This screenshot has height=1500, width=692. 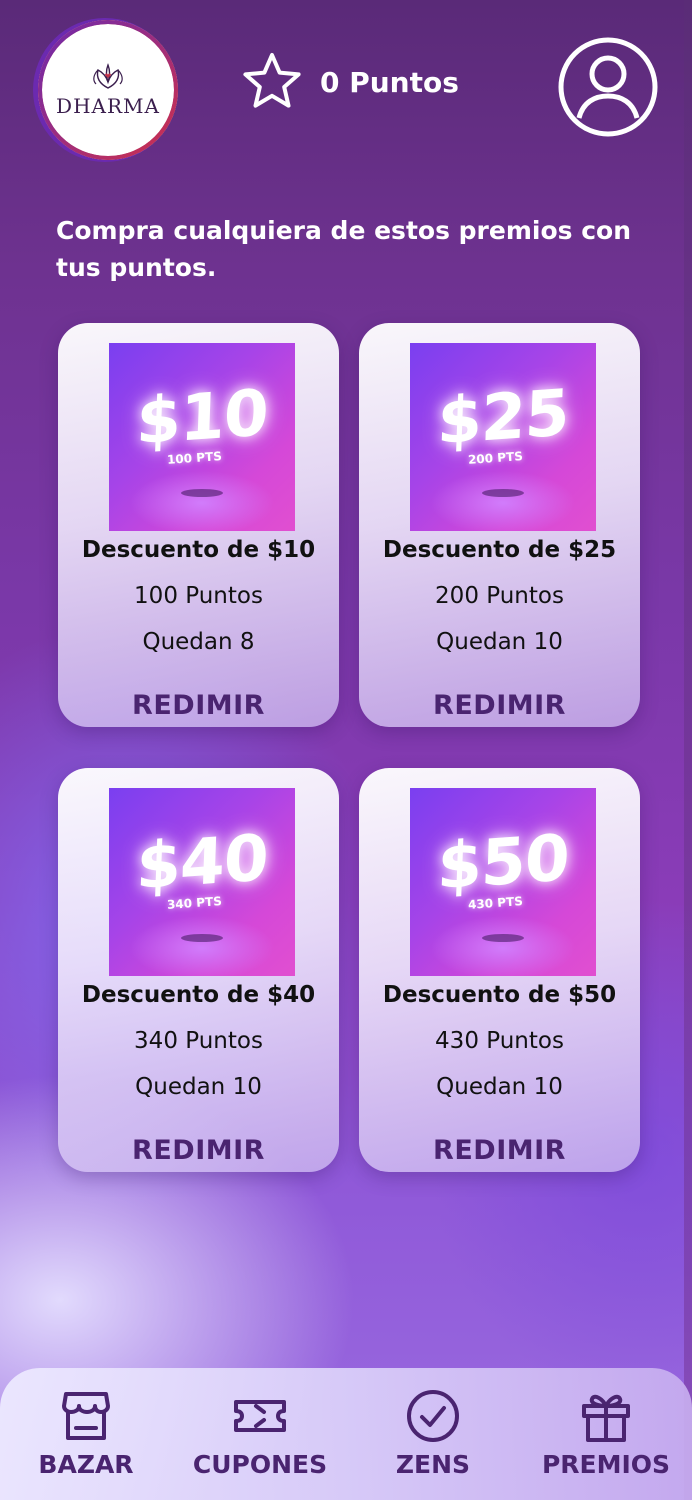 What do you see at coordinates (194, 903) in the screenshot?
I see `reward-image-pts: 340 PTS` at bounding box center [194, 903].